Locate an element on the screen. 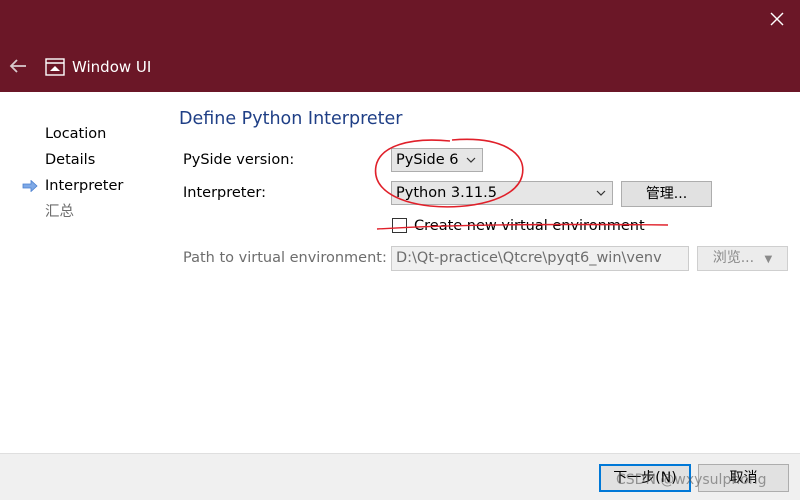 The height and width of the screenshot is (500, 800). next-button: 下一步(N) is located at coordinates (645, 478).